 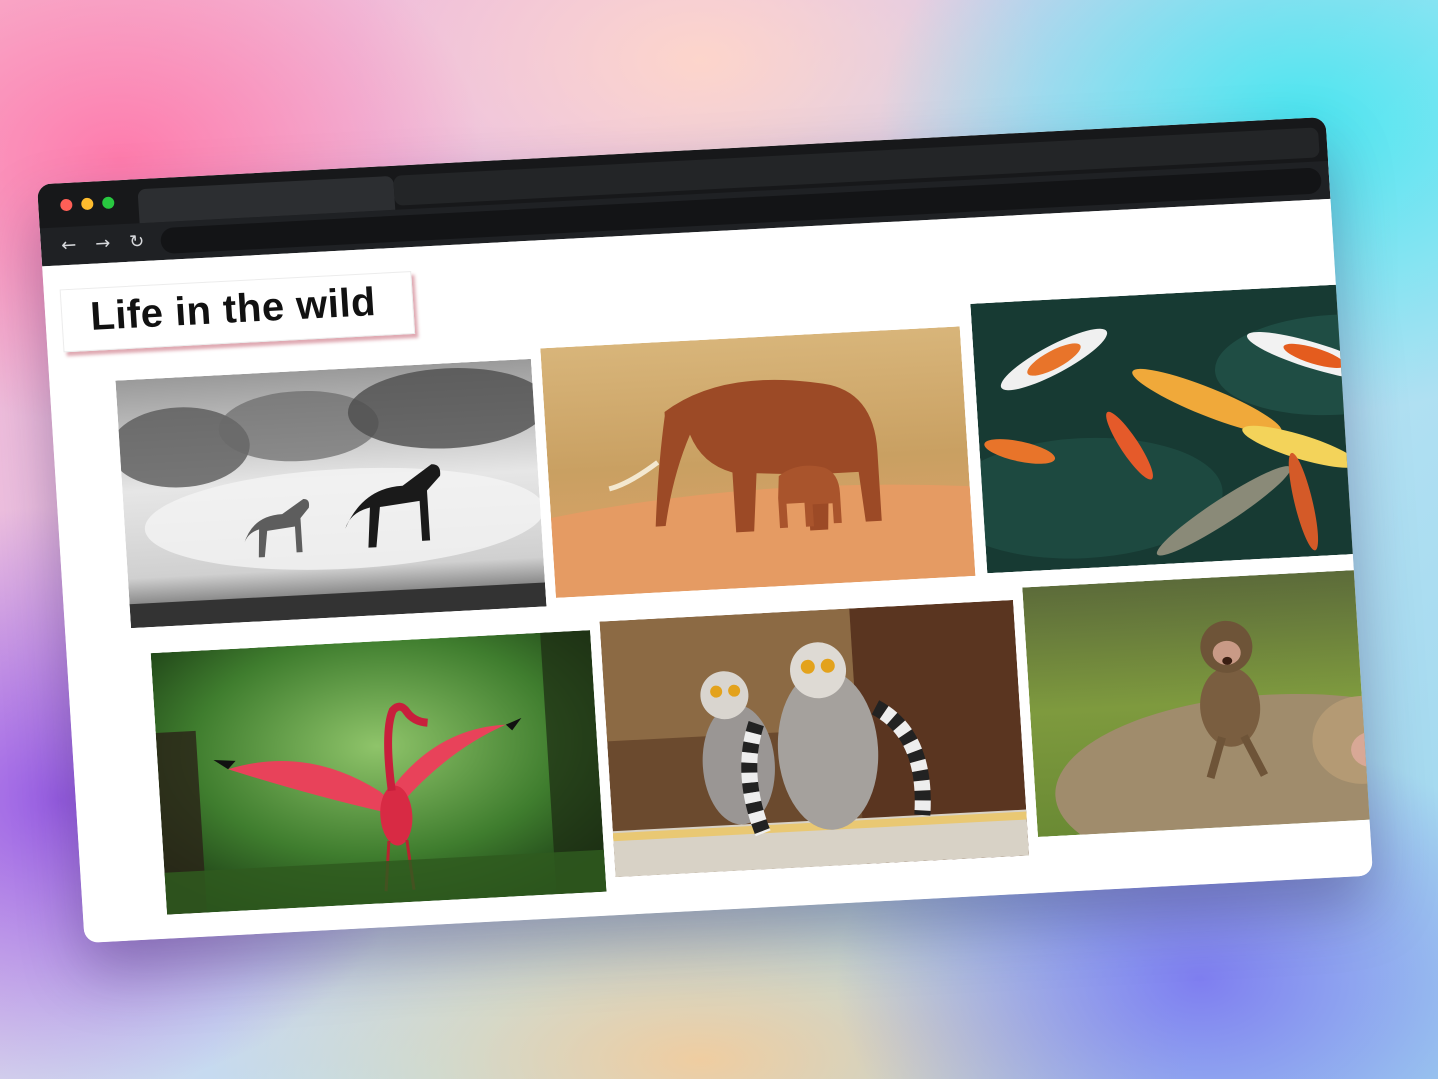 I want to click on photo-lemurs, so click(x=814, y=738).